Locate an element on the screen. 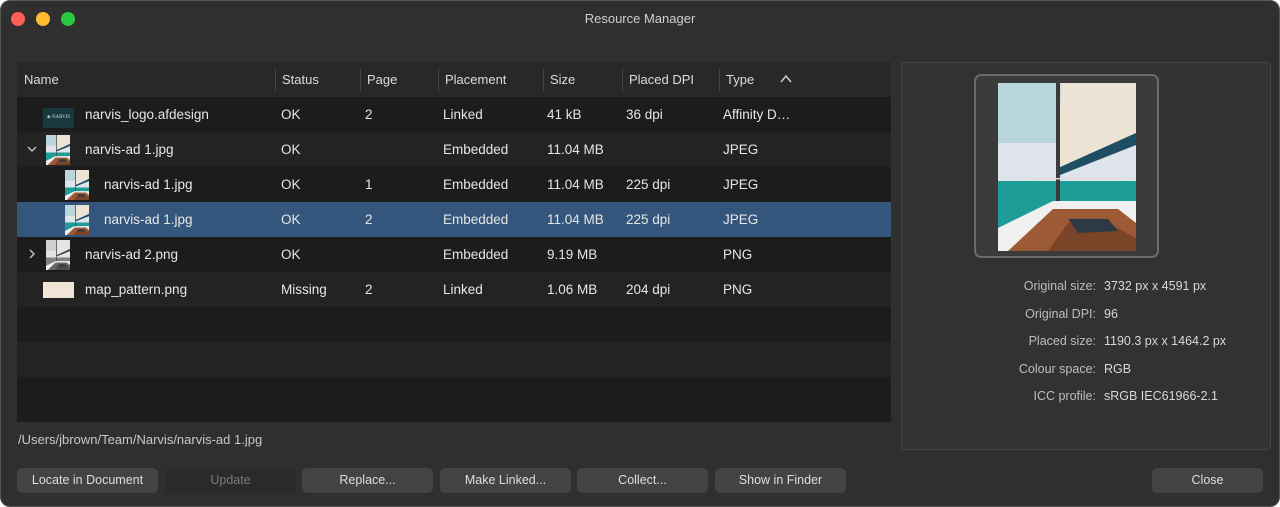 Image resolution: width=1280 pixels, height=507 pixels. pattern-thumbnail is located at coordinates (58, 290).